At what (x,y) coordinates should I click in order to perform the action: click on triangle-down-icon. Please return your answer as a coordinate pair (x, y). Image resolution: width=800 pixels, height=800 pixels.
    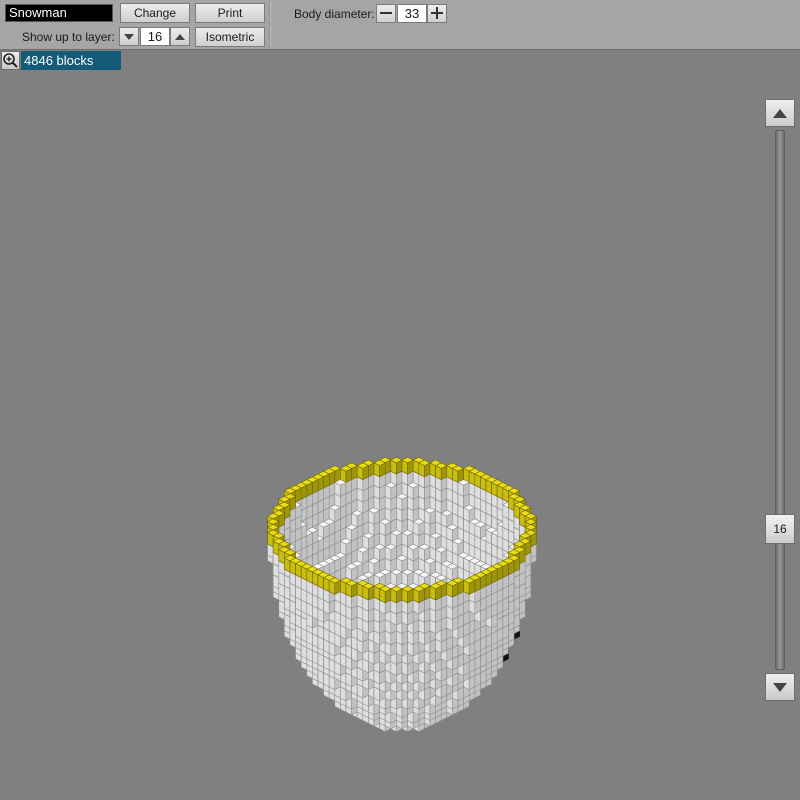
    Looking at the image, I should click on (780, 687).